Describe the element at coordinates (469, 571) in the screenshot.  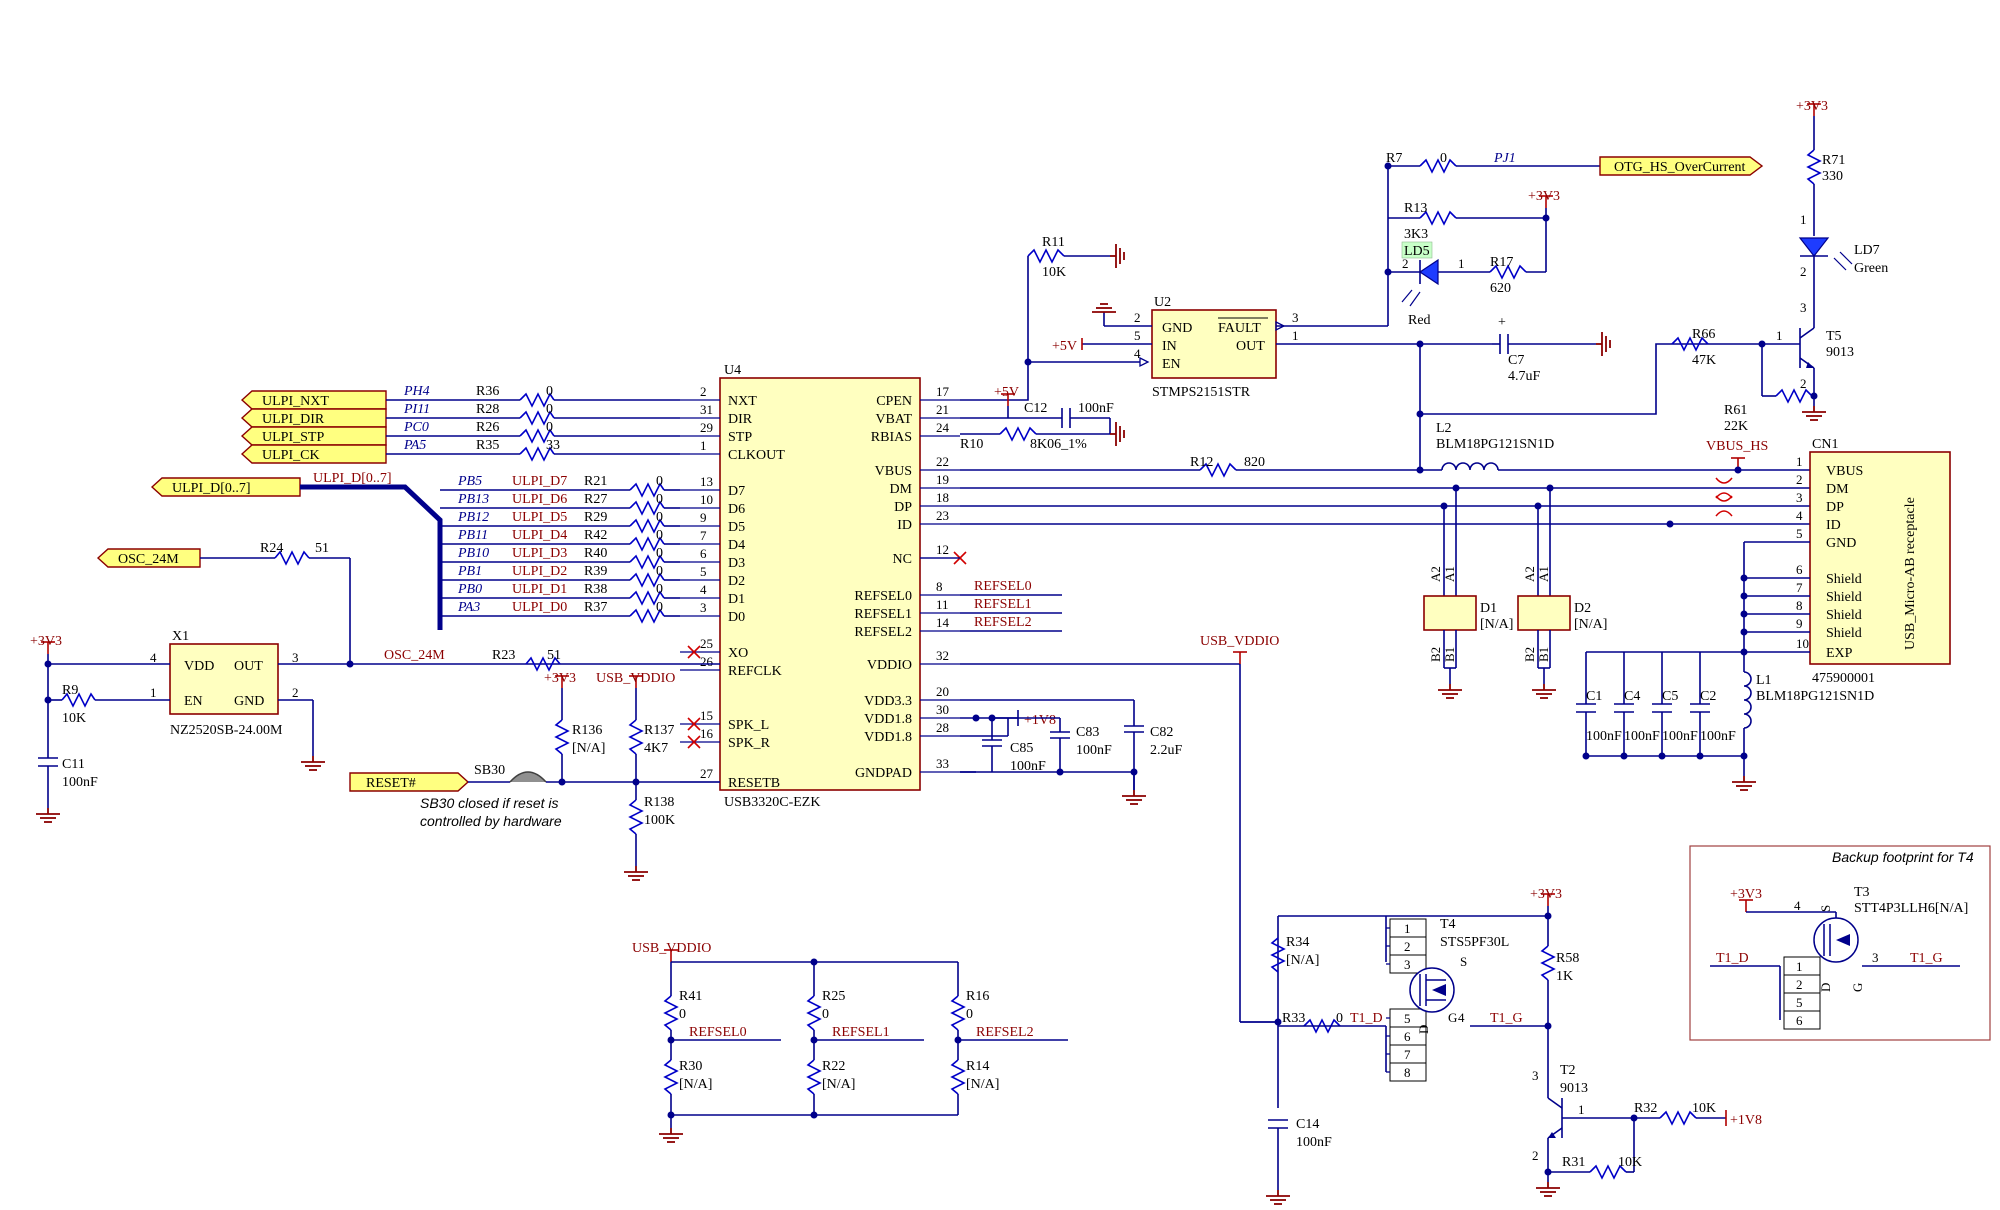
I see `ulpi-data-pin: PB1` at that location.